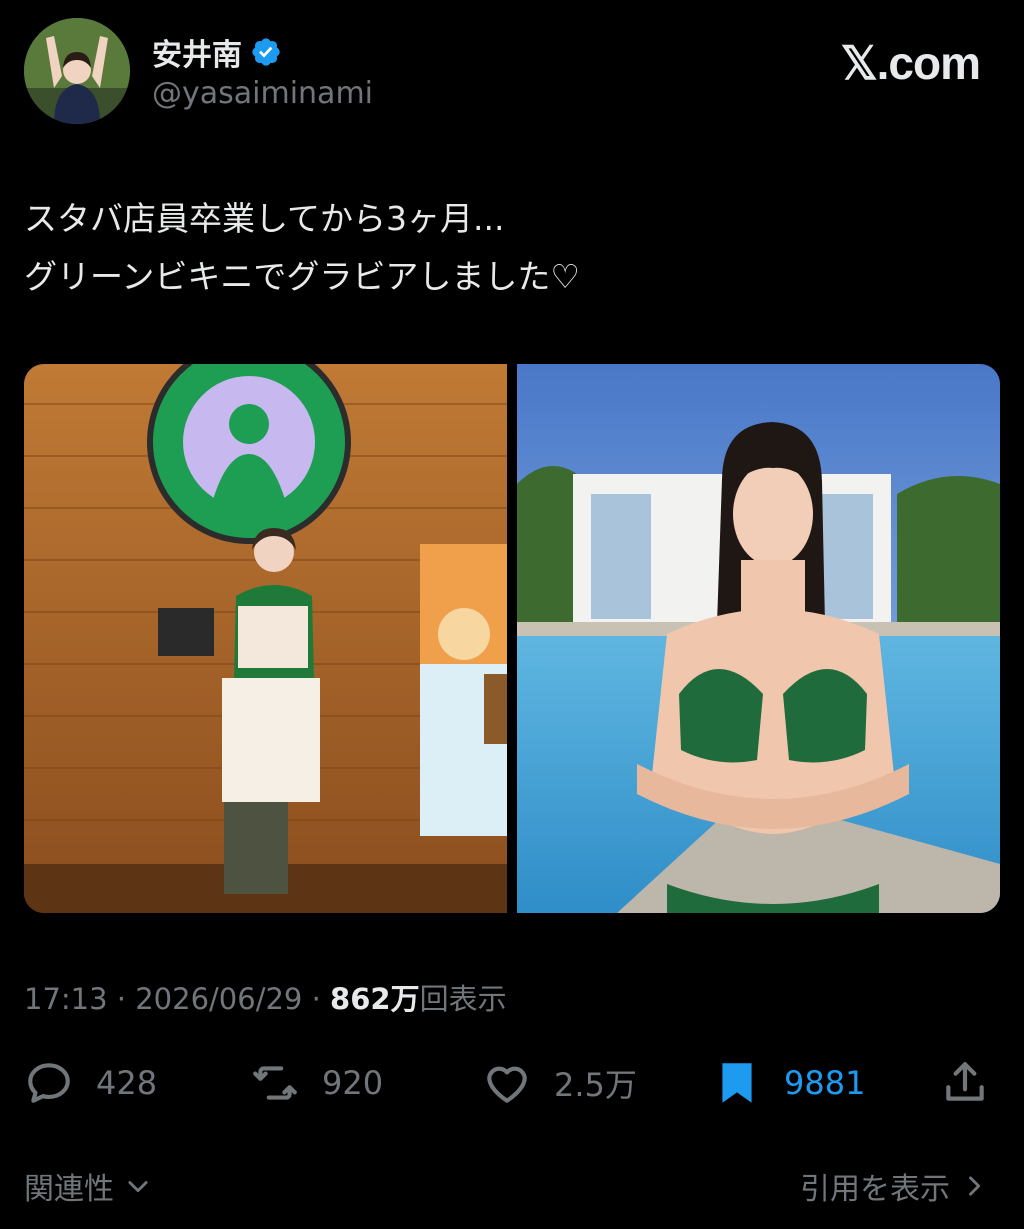 Image resolution: width=1024 pixels, height=1229 pixels. I want to click on tweet-time: 17:13, so click(66, 999).